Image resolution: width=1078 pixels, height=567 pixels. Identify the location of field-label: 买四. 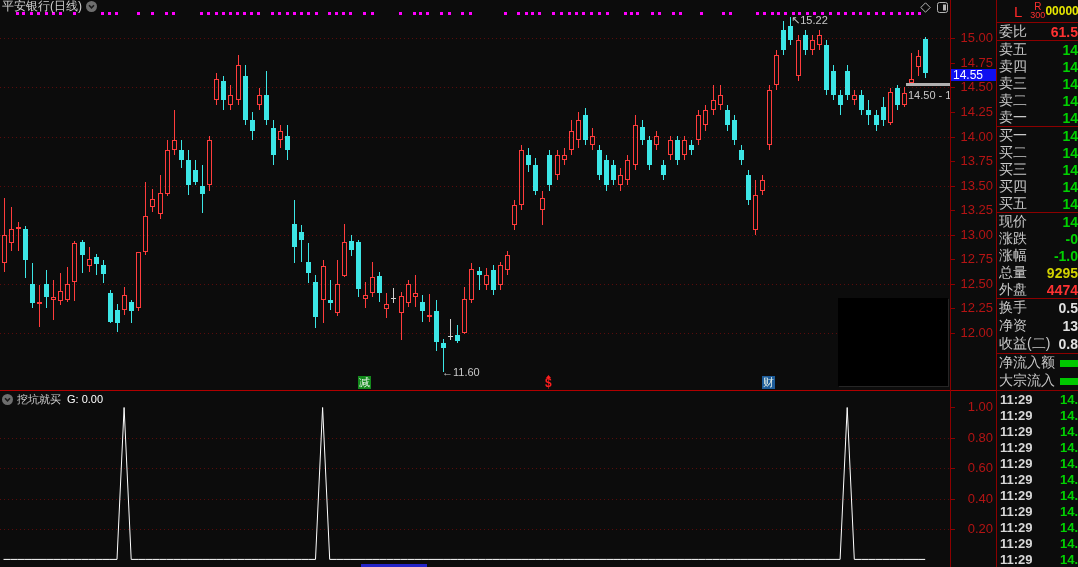
(1013, 186).